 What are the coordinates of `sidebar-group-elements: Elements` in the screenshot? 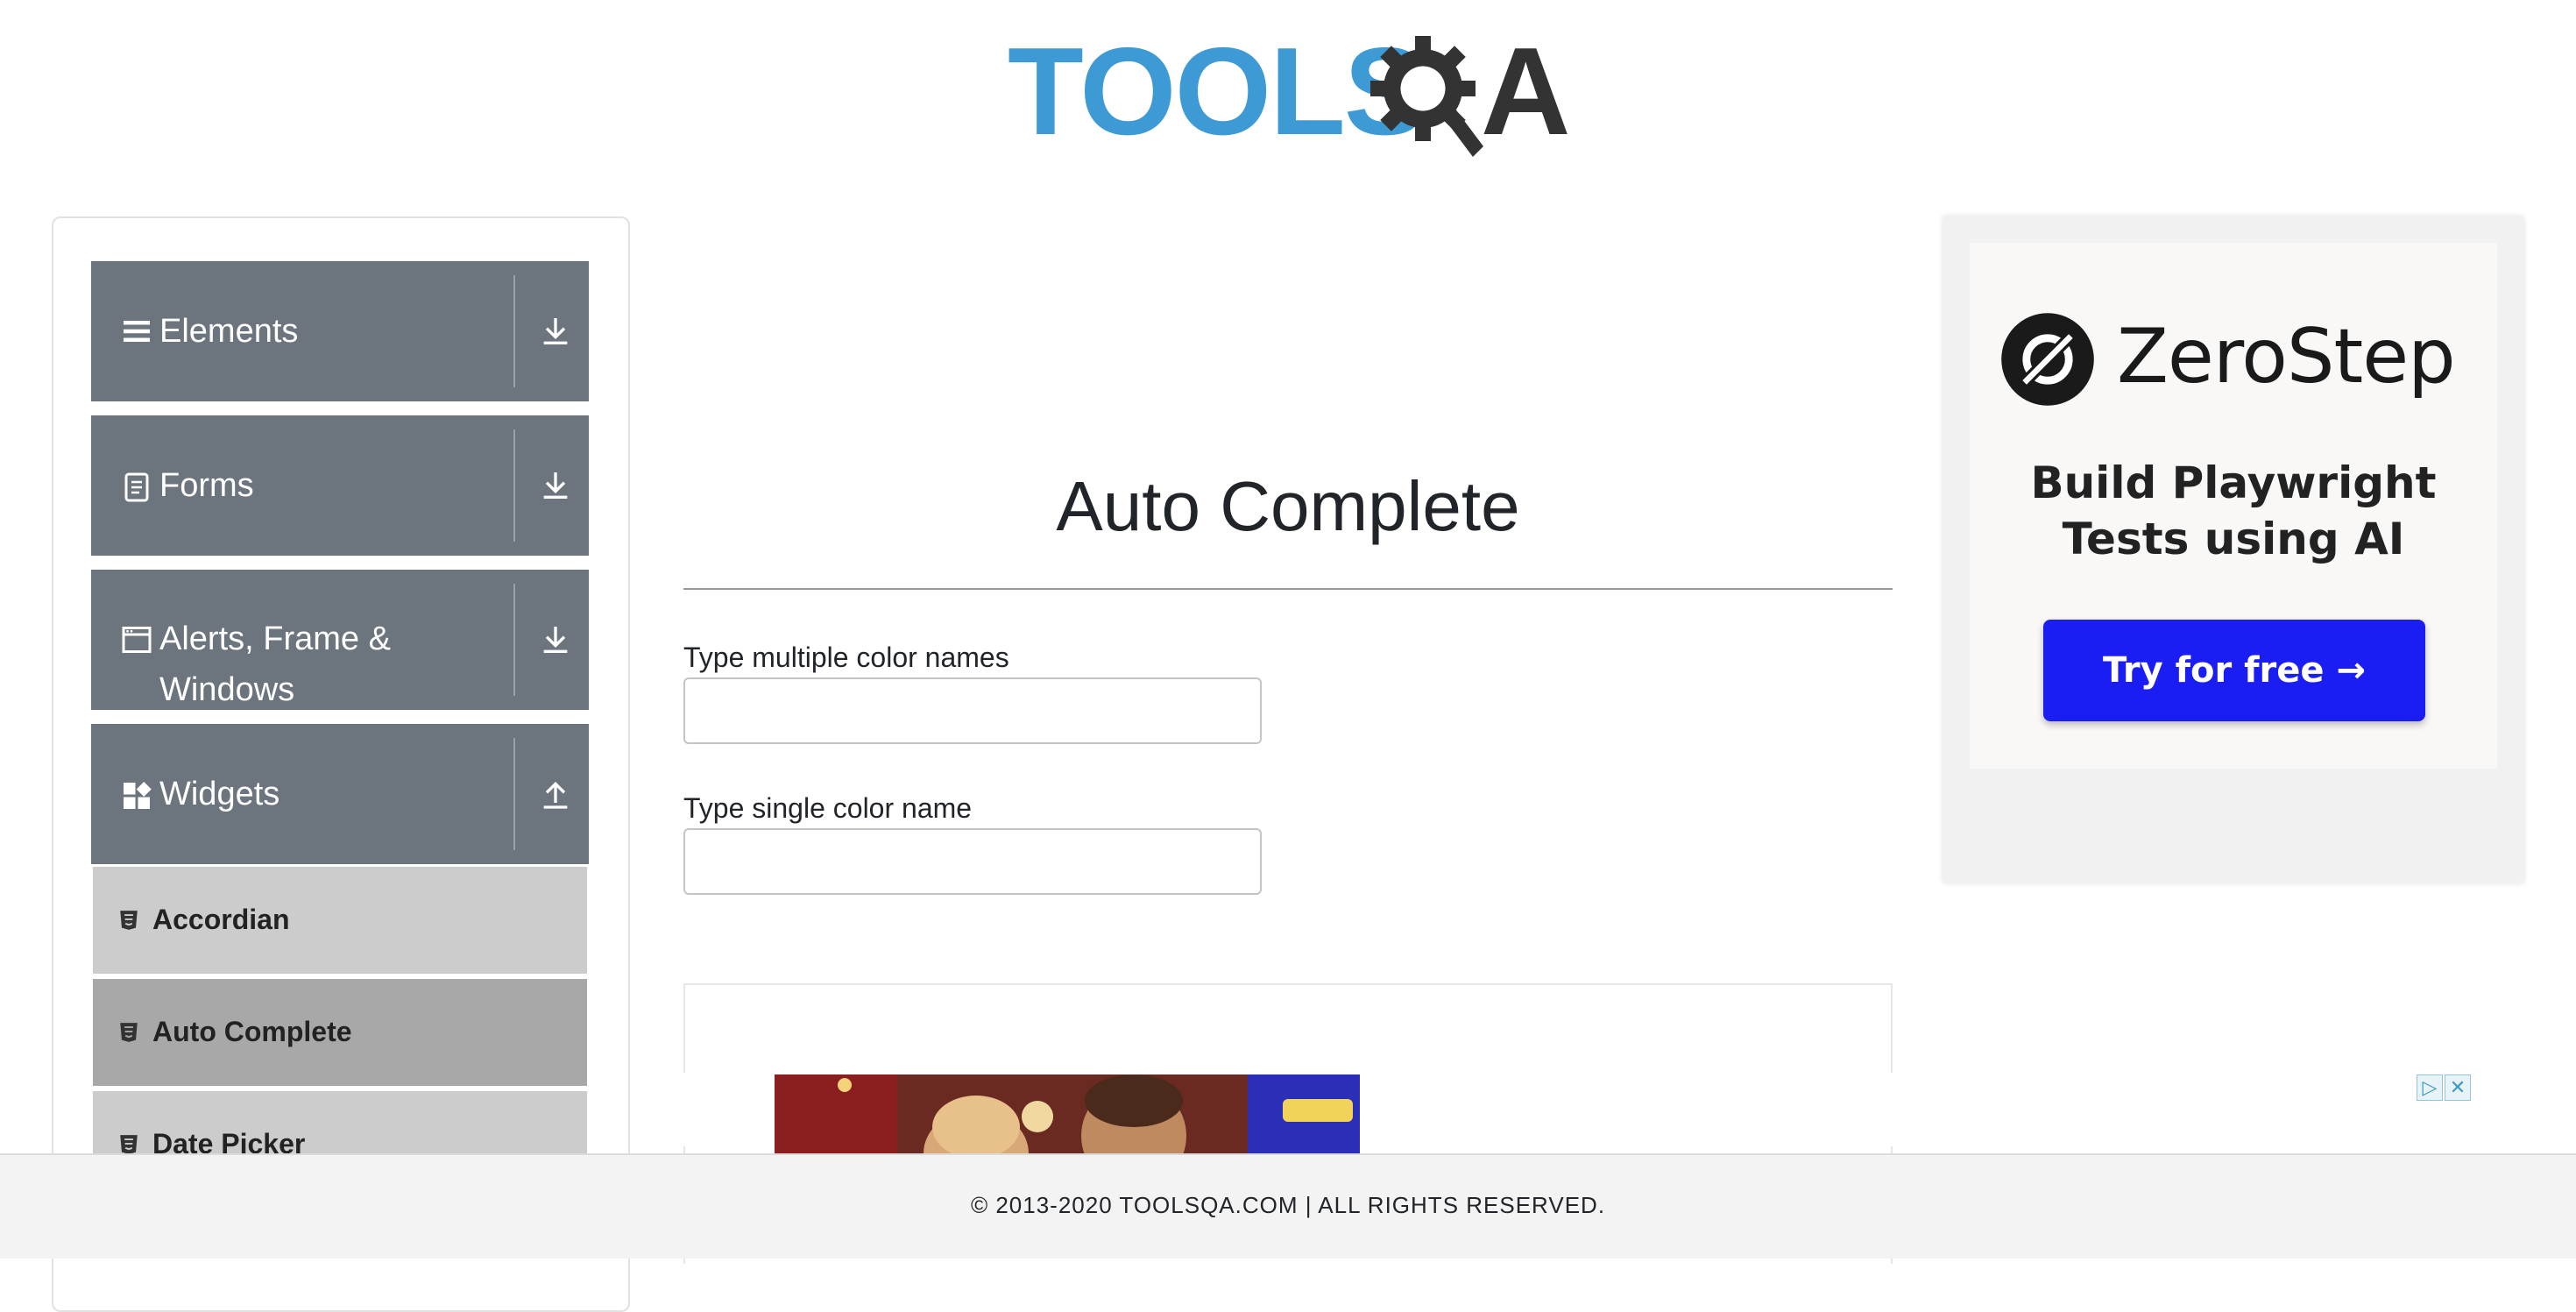 It's located at (340, 331).